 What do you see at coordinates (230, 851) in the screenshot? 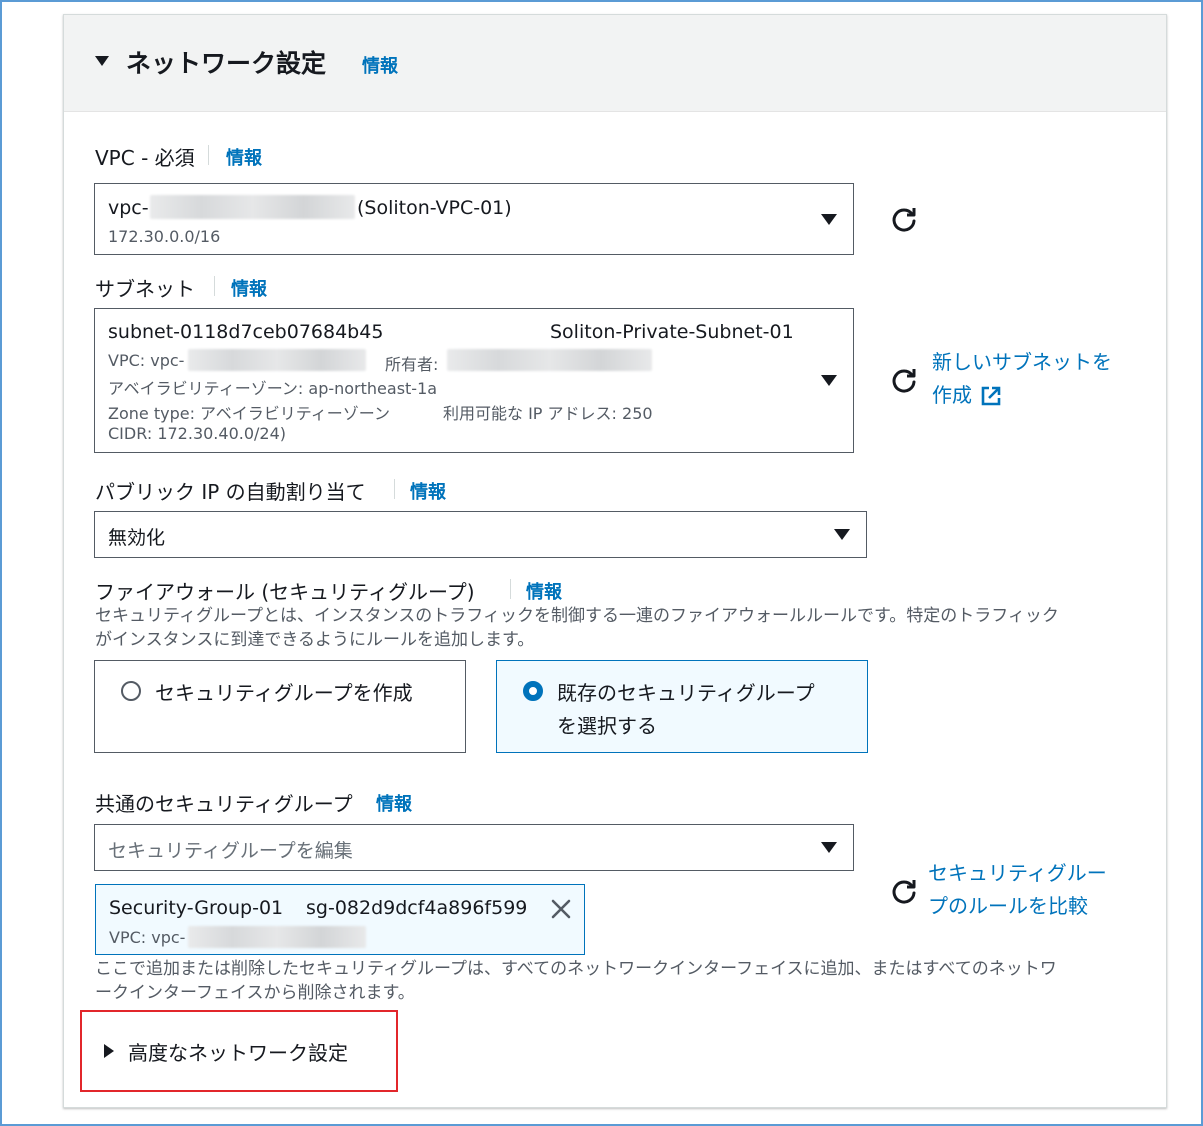
I see `security-group-placeholder: セキュリティグループを編集` at bounding box center [230, 851].